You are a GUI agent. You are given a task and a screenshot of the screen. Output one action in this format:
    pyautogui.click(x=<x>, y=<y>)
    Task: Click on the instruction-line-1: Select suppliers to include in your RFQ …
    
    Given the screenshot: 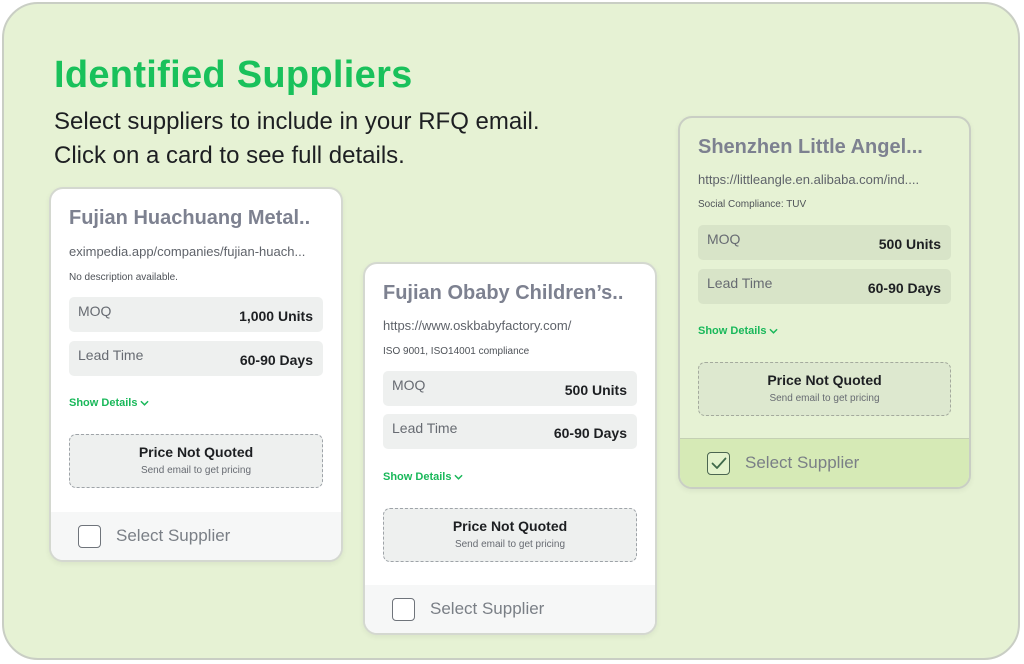 What is the action you would take?
    pyautogui.click(x=297, y=121)
    